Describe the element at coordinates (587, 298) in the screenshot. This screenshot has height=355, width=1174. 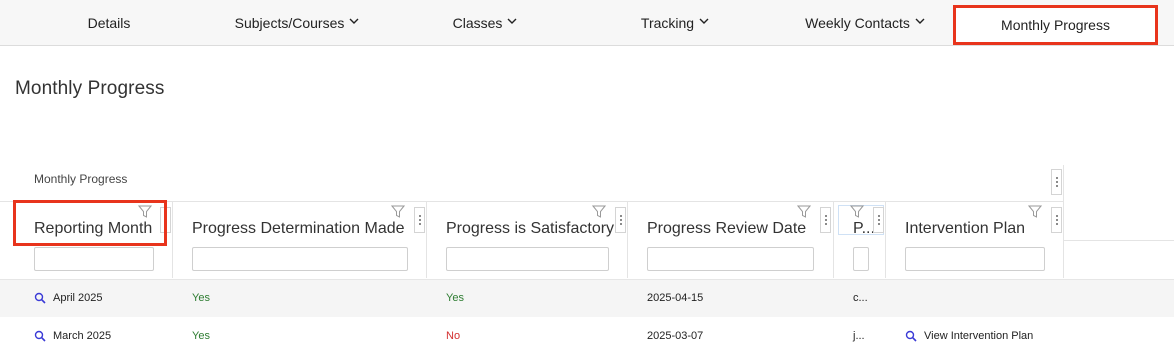
I see `table-row` at that location.